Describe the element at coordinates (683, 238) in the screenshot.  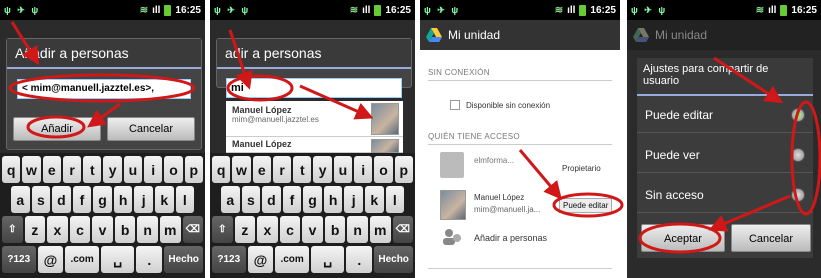
I see `accept-button: Aceptar` at that location.